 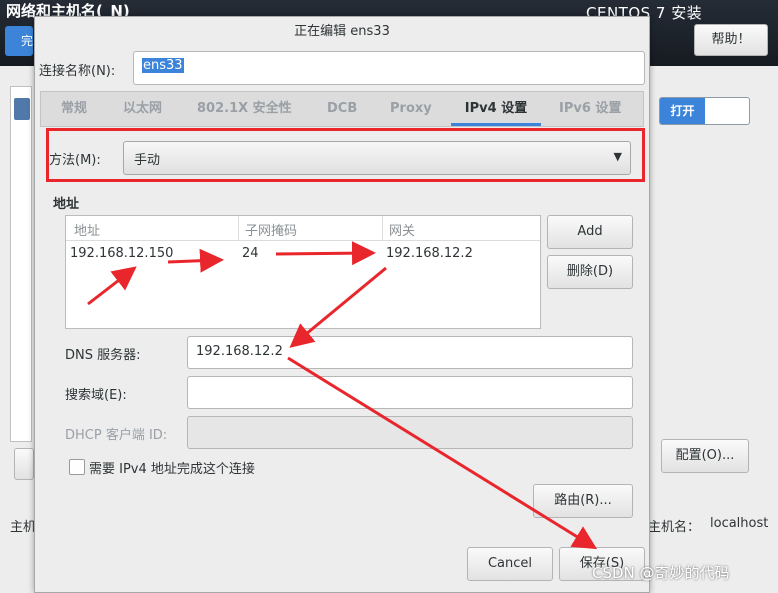 I want to click on tab-ipv6-settings: IPv6 设置, so click(x=590, y=109).